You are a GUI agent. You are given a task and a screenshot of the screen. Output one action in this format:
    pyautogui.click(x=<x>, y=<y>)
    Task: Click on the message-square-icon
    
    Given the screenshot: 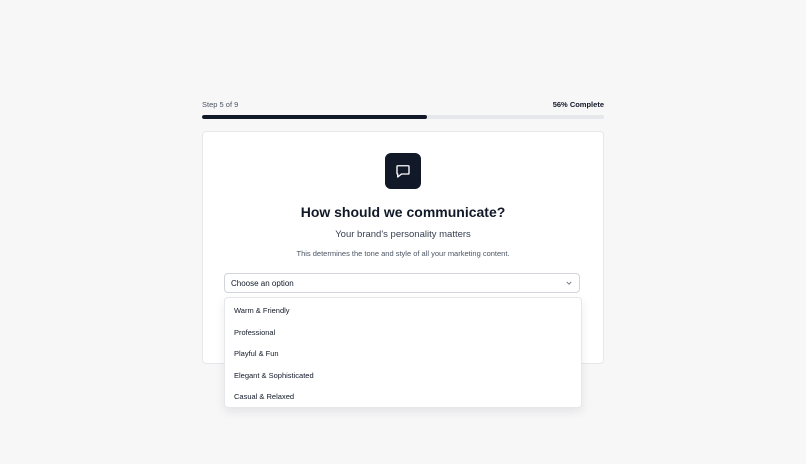 What is the action you would take?
    pyautogui.click(x=403, y=171)
    